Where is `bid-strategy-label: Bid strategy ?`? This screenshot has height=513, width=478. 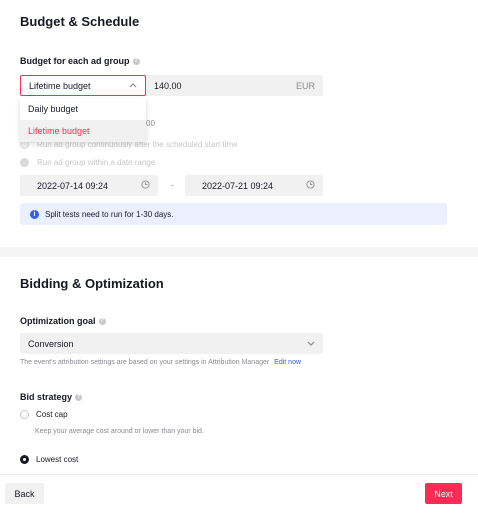
bid-strategy-label: Bid strategy ? is located at coordinates (51, 397).